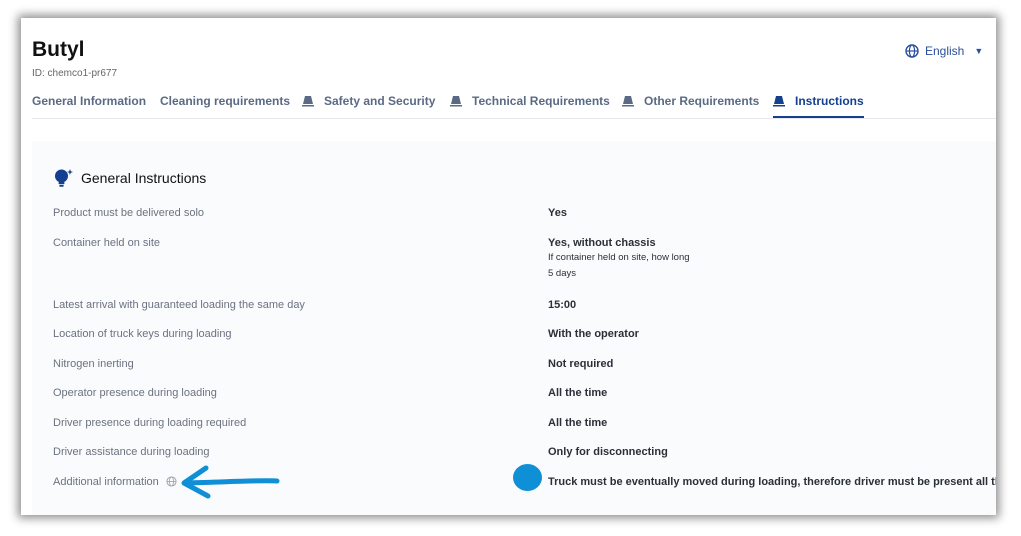  Describe the element at coordinates (702, 101) in the screenshot. I see `tab-label: Other Requirements` at that location.